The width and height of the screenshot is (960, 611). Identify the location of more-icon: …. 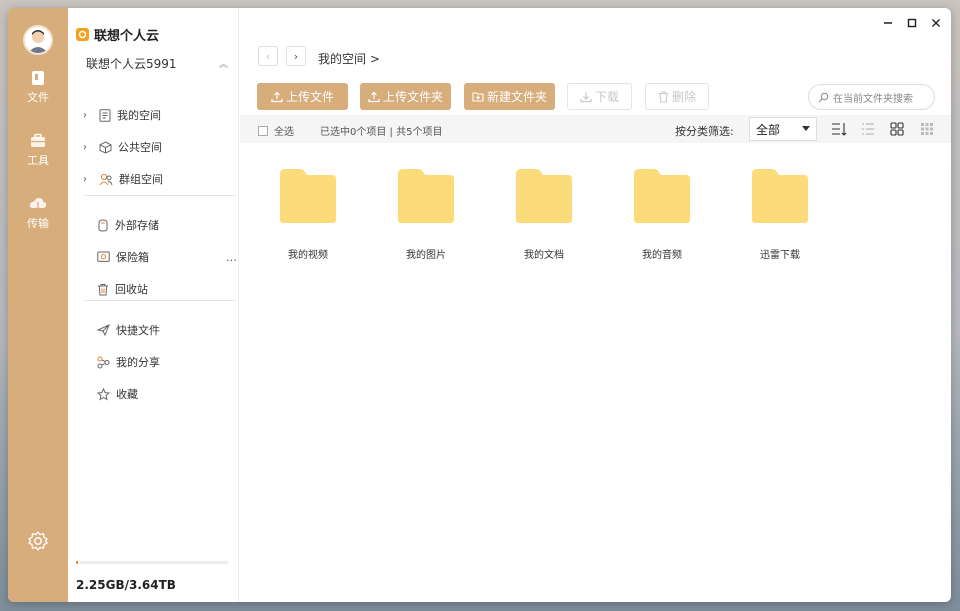
(231, 257).